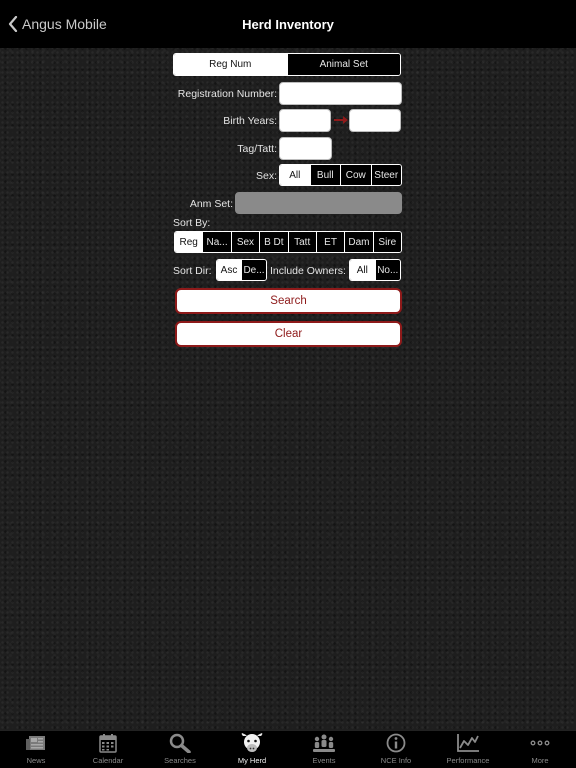 This screenshot has height=768, width=576. What do you see at coordinates (468, 760) in the screenshot?
I see `tab-label: Performance` at bounding box center [468, 760].